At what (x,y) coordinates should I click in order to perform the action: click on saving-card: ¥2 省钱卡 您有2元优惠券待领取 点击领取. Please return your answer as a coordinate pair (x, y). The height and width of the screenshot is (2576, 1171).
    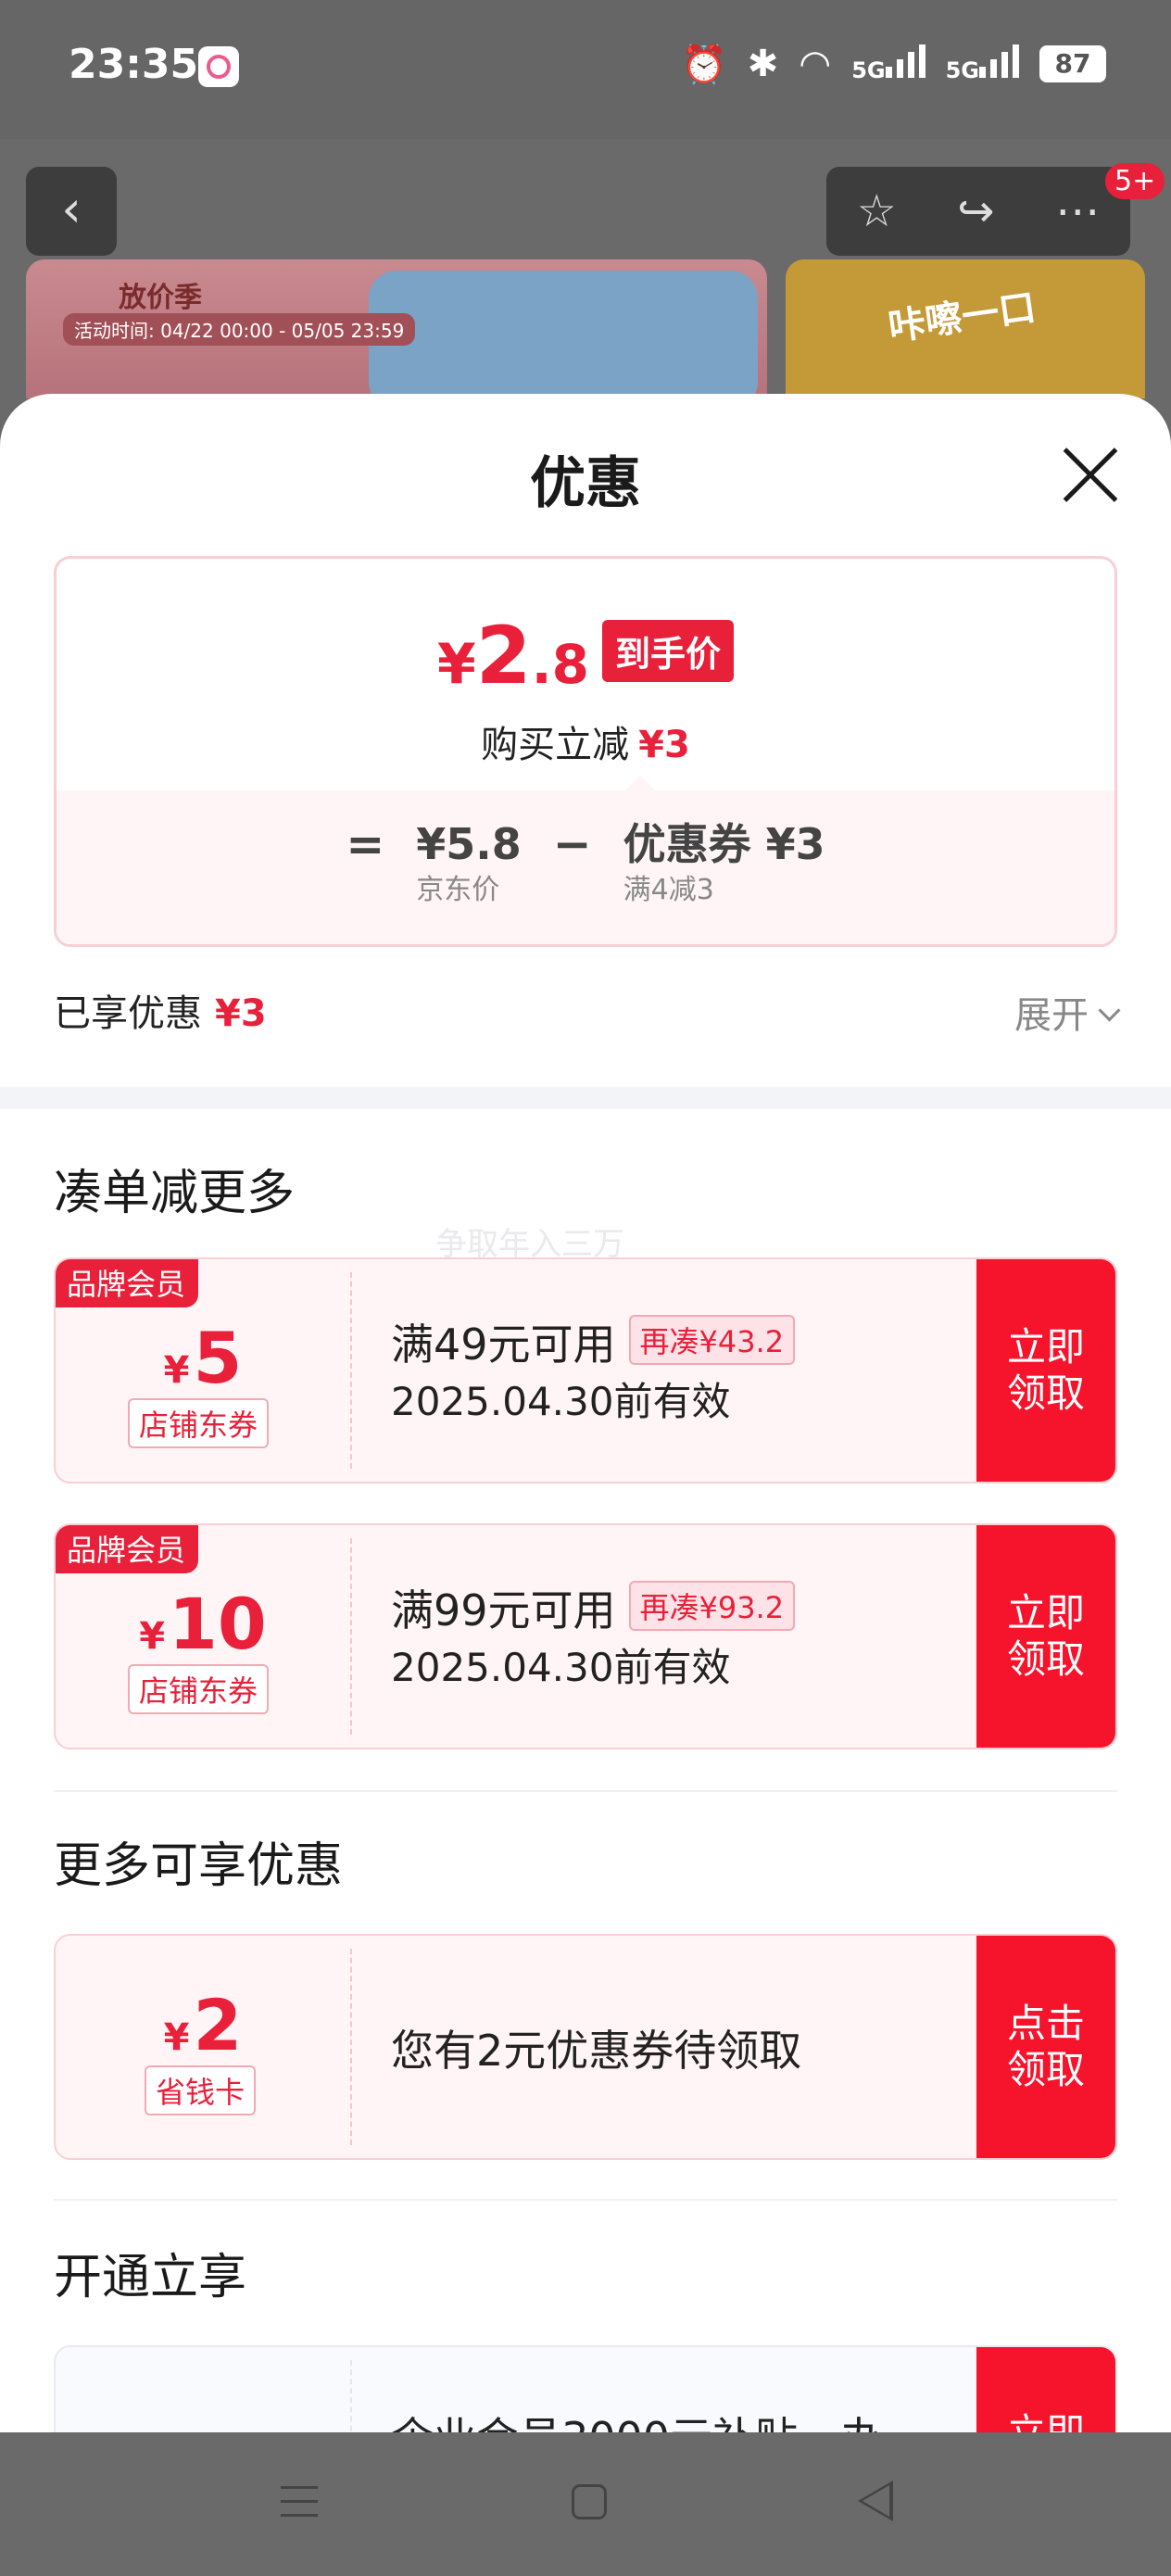
    Looking at the image, I should click on (585, 2047).